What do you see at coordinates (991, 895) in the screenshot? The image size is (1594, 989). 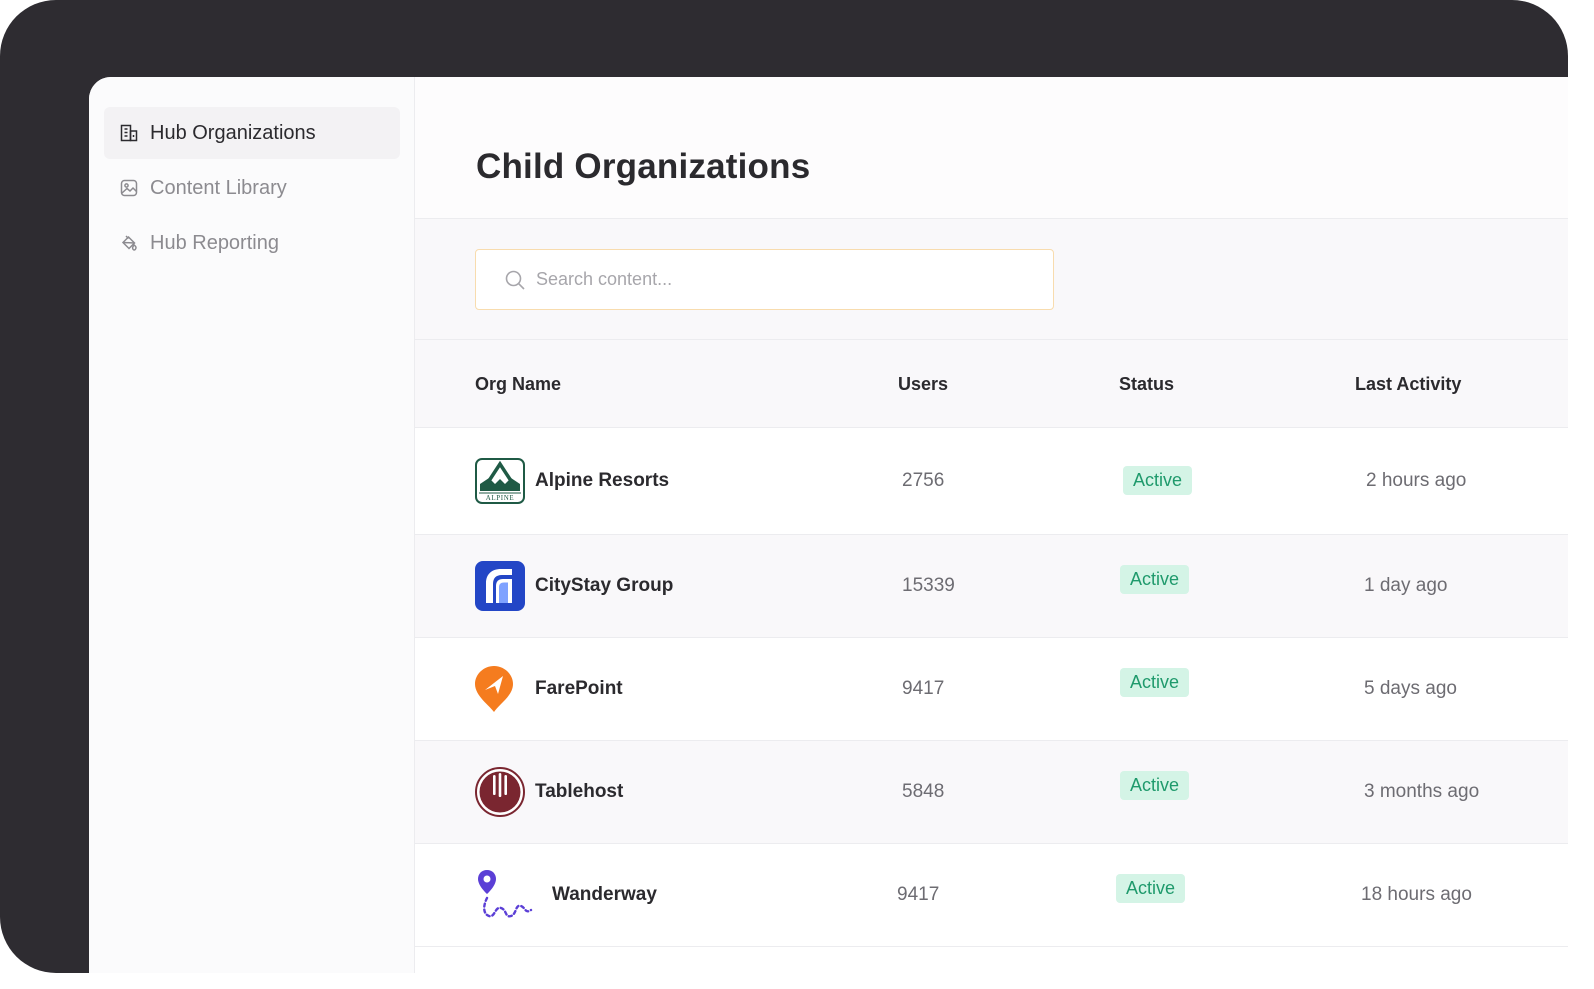 I see `table-row: Wanderway 9417 Active 18 hours ago` at bounding box center [991, 895].